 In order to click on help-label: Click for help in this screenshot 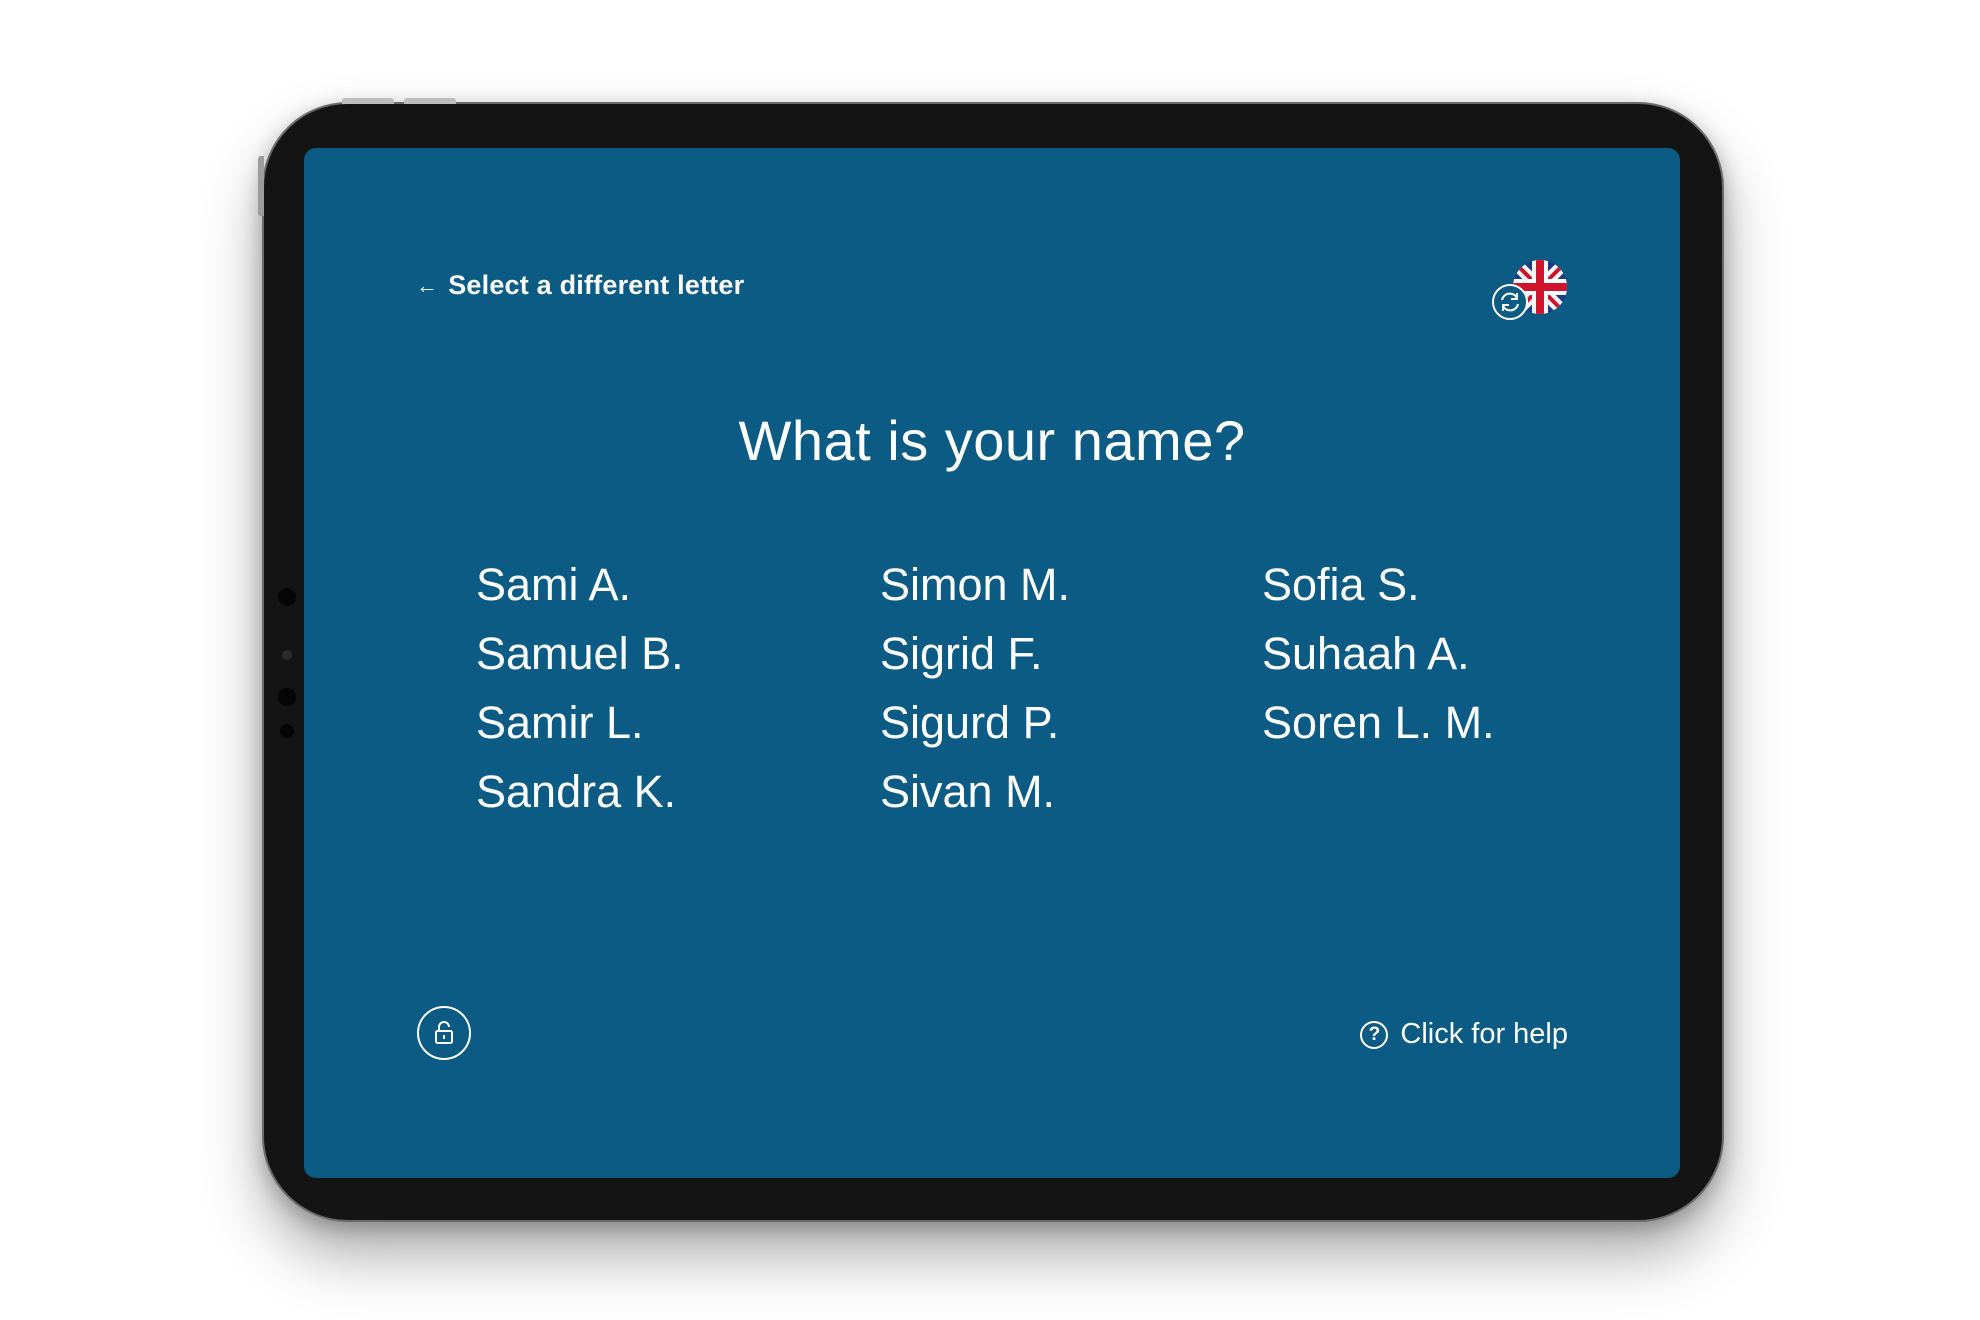, I will do `click(1484, 1034)`.